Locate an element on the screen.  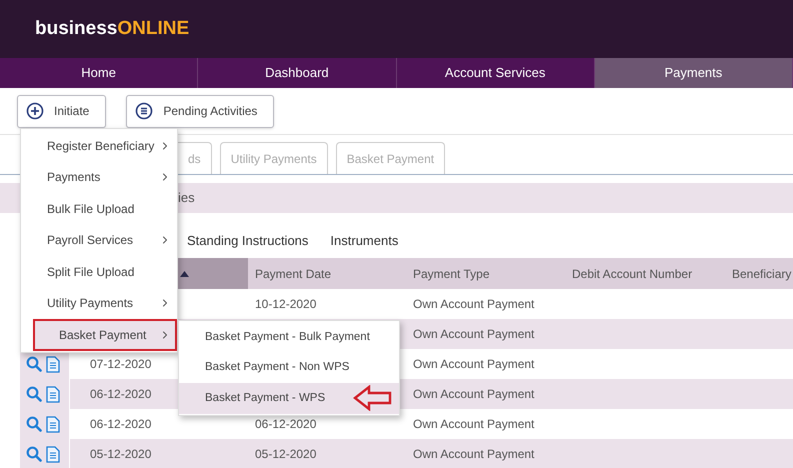
logo: businessONLINE is located at coordinates (112, 28).